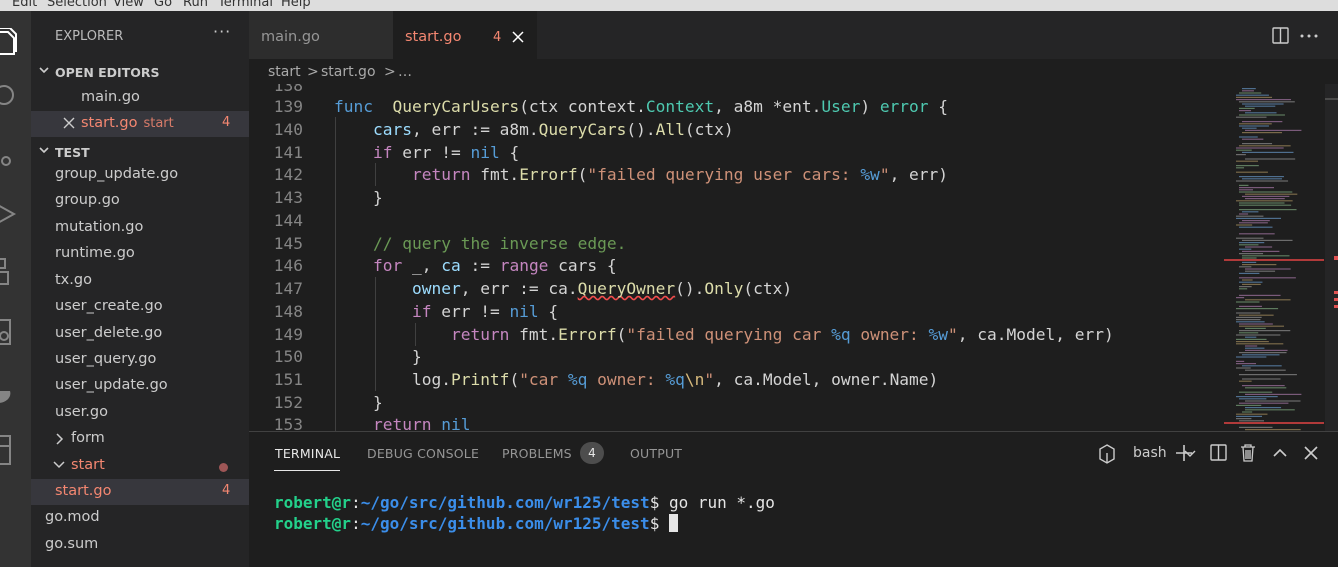 The height and width of the screenshot is (567, 1338). I want to click on file-item: runtime.go, so click(140, 254).